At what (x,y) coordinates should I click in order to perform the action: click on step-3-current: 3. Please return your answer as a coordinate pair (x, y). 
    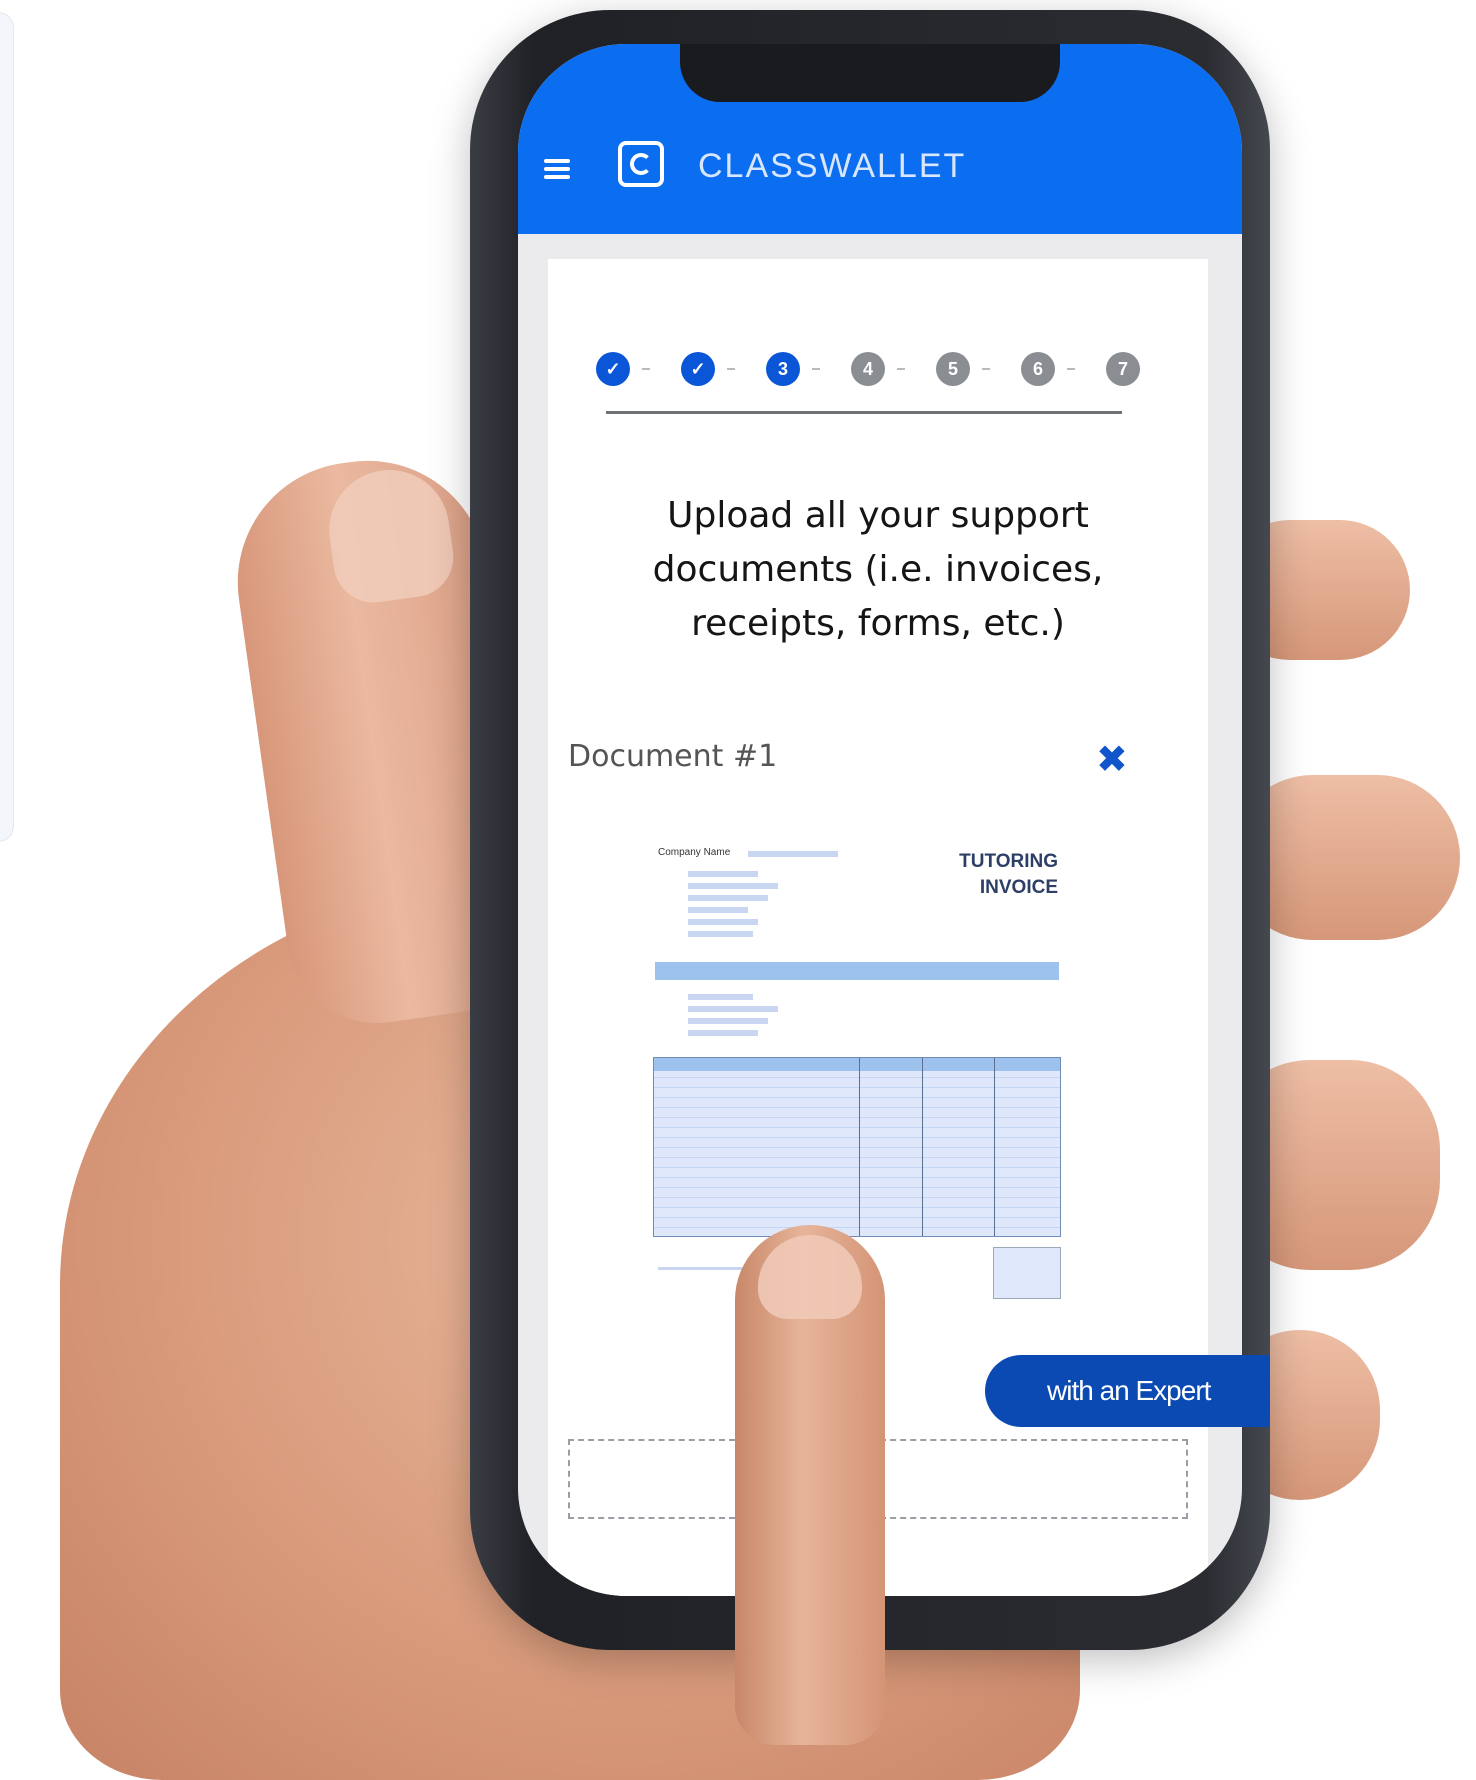
    Looking at the image, I should click on (783, 369).